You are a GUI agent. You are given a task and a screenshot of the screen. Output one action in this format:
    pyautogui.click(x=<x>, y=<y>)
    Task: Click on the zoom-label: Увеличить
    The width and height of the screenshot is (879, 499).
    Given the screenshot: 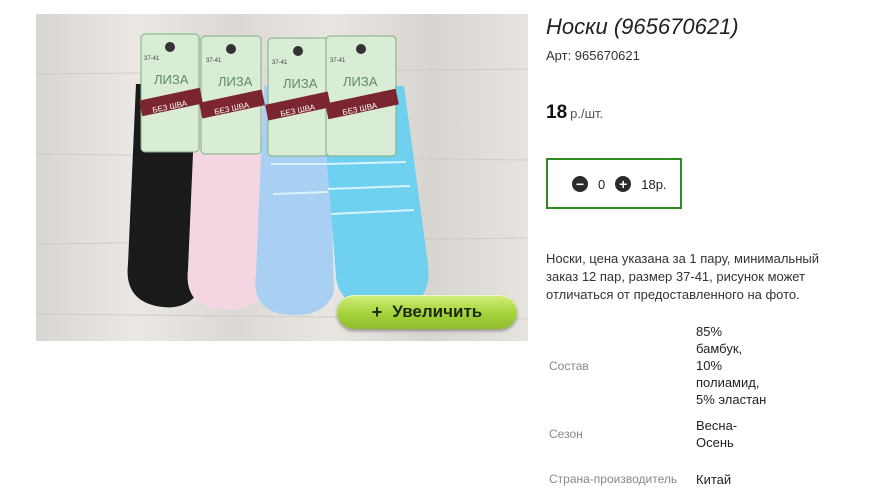 What is the action you would take?
    pyautogui.click(x=437, y=311)
    